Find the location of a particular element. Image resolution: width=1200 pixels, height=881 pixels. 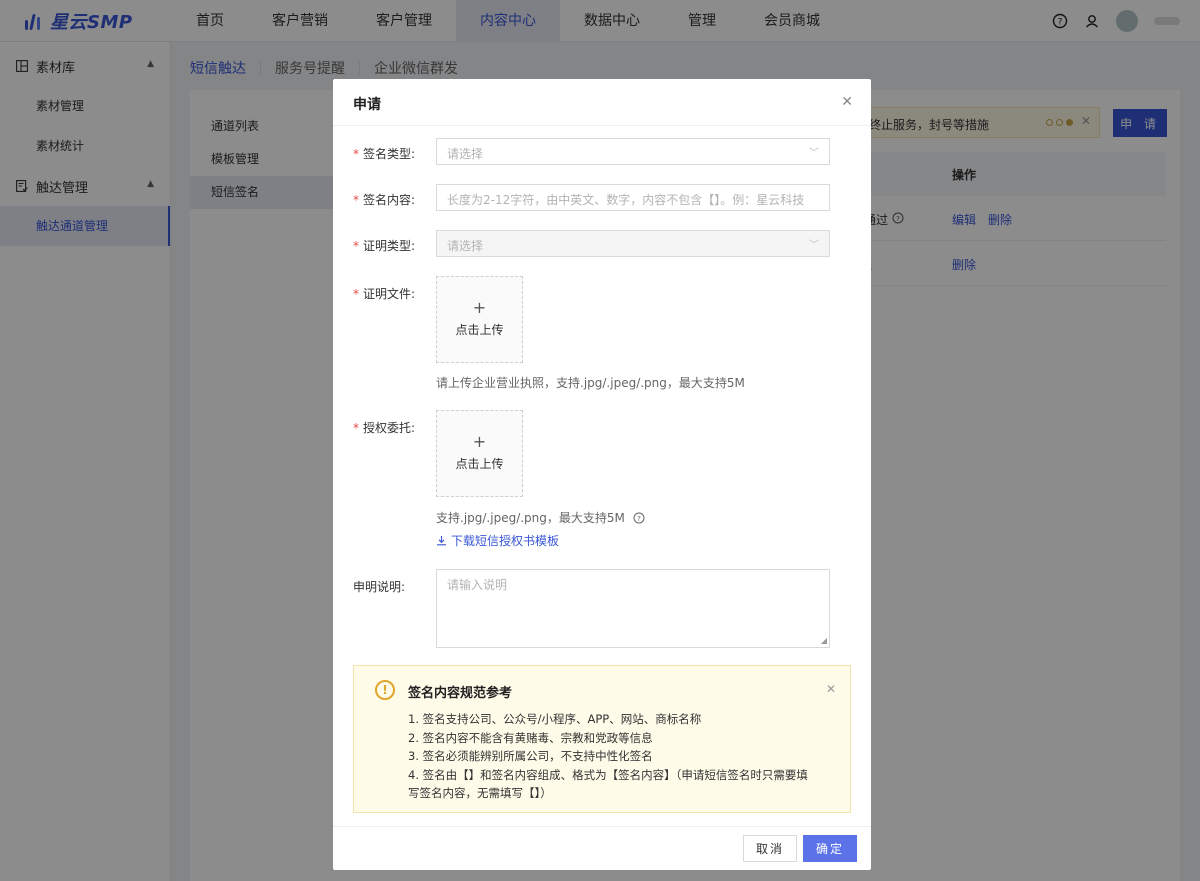

list-item: 3. 签名必须能辨别所属公司，不支持中性化签名 is located at coordinates (530, 756).